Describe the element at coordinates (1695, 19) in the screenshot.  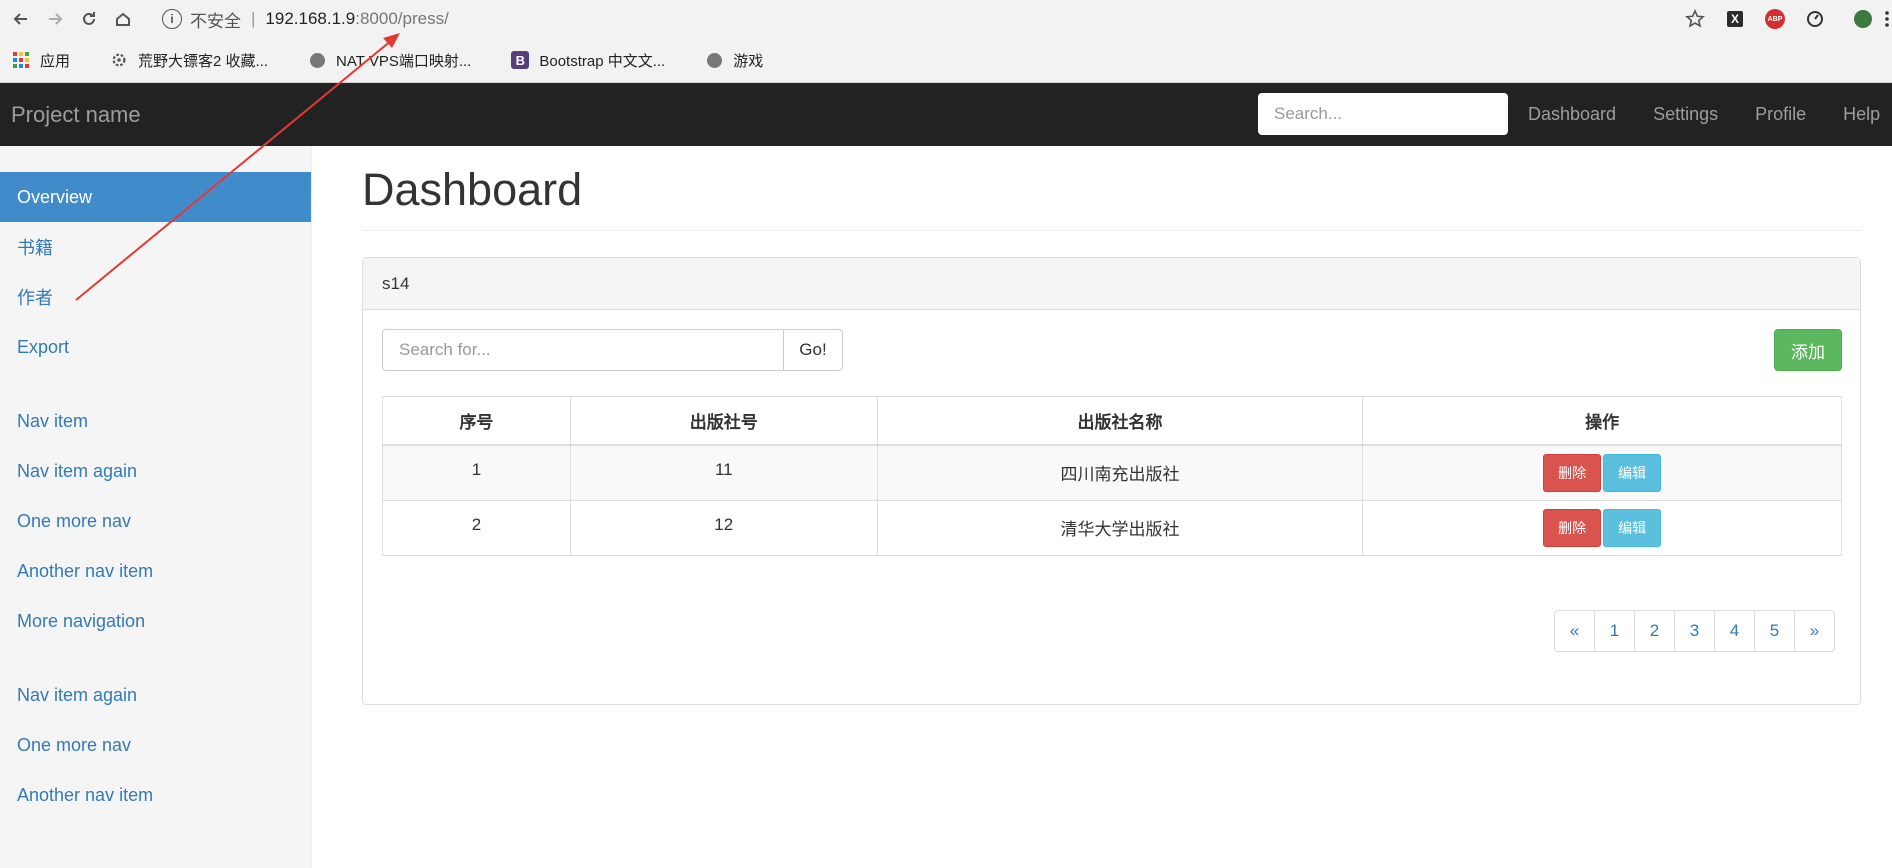
I see `star-icon` at that location.